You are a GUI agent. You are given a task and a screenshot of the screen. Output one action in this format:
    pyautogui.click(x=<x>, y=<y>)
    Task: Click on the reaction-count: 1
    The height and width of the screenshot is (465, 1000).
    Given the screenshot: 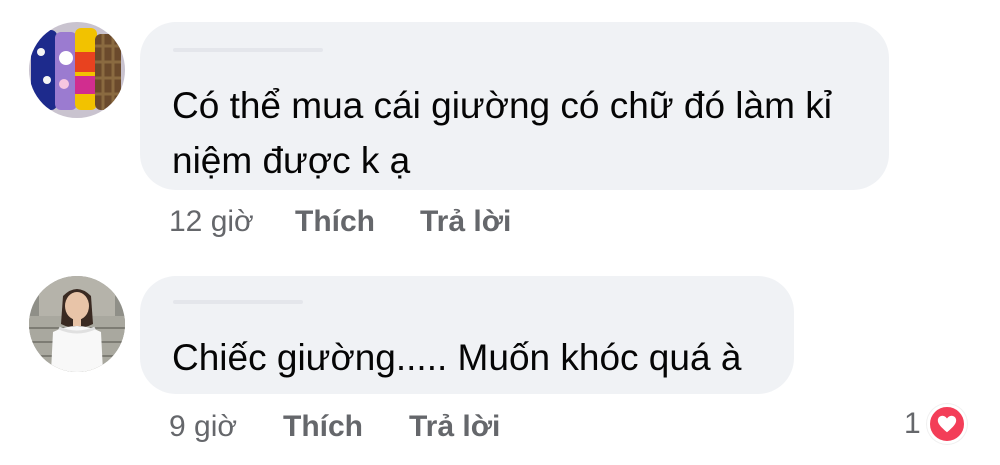 What is the action you would take?
    pyautogui.click(x=912, y=423)
    